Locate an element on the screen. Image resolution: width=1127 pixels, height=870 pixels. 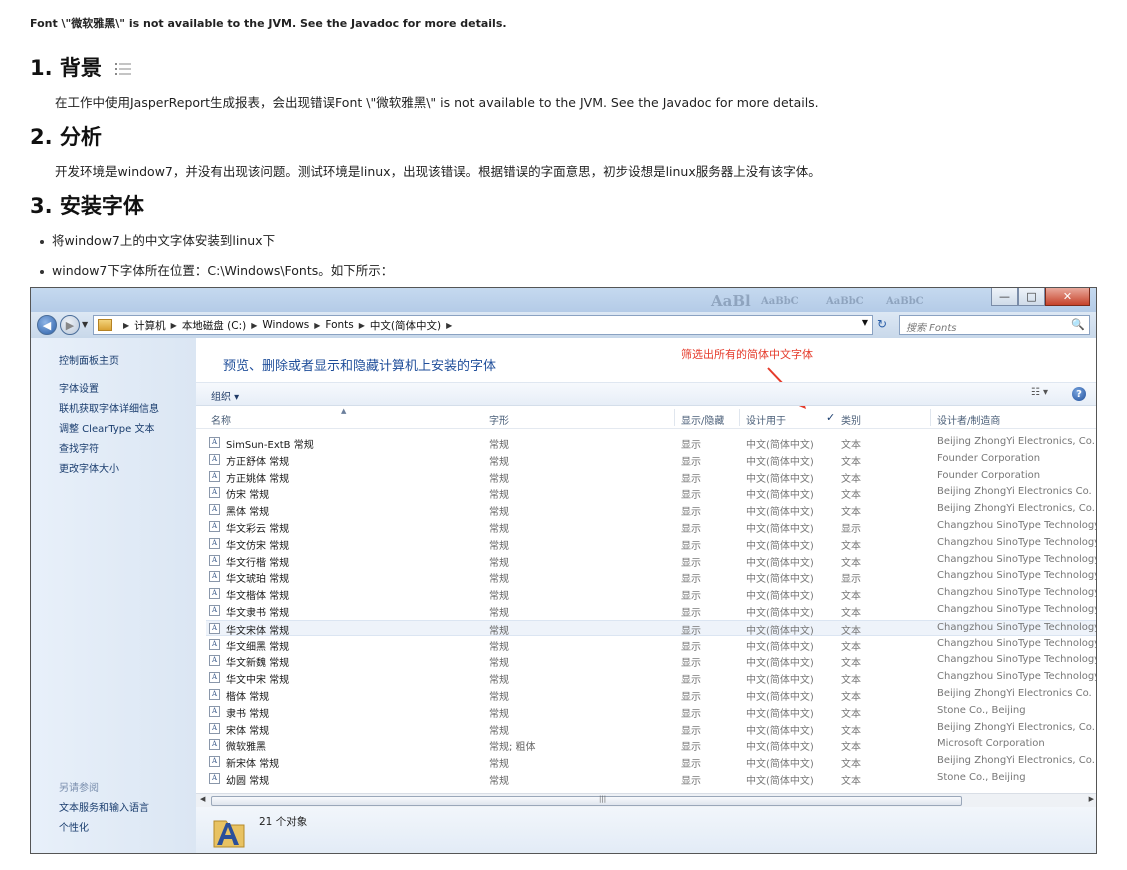
title-ghost-text: AaBbC is located at coordinates (905, 301).